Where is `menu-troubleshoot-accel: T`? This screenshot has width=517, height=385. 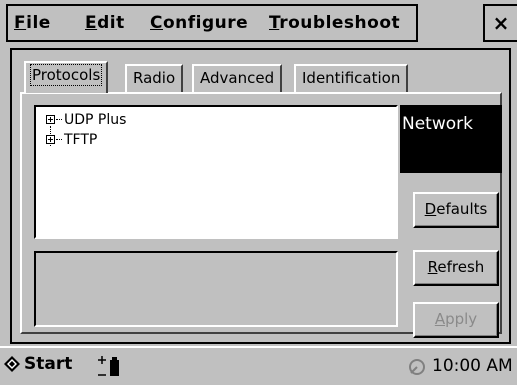 menu-troubleshoot-accel: T is located at coordinates (274, 23).